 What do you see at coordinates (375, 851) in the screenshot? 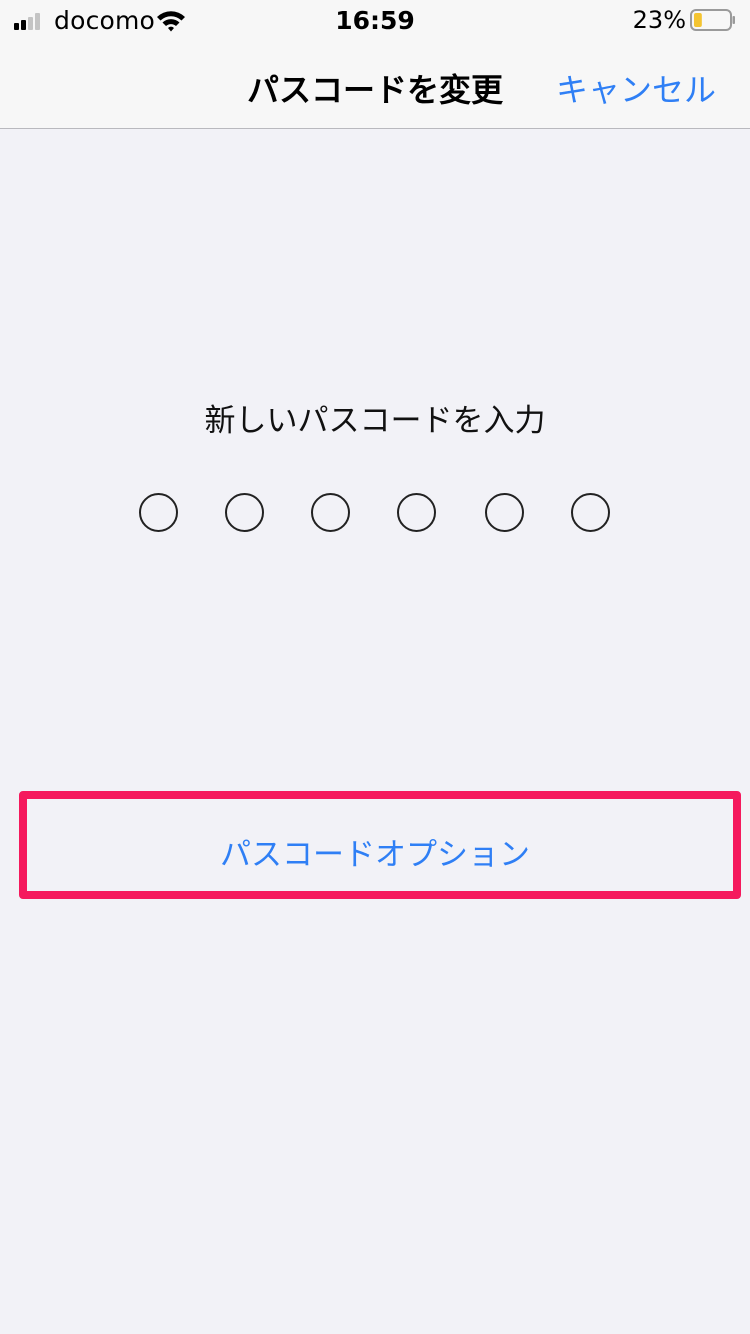
I see `passcode-options-button: パスコードオプション` at bounding box center [375, 851].